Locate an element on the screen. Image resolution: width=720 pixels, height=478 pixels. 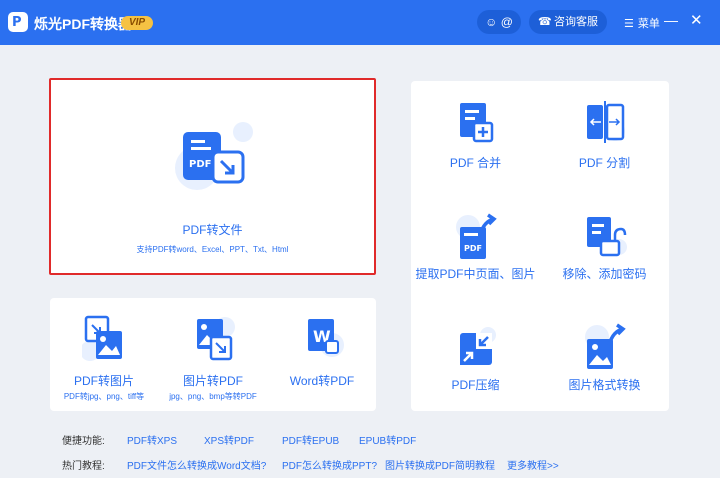
minimize-button: — is located at coordinates (671, 20).